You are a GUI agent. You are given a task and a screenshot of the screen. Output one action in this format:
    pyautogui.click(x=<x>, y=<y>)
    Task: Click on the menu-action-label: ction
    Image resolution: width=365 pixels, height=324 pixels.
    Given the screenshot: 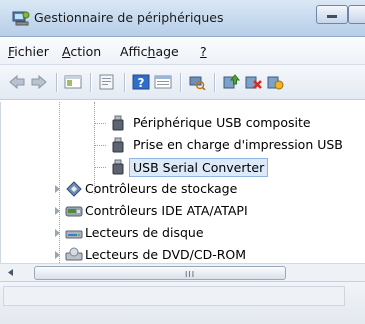 What is the action you would take?
    pyautogui.click(x=86, y=51)
    